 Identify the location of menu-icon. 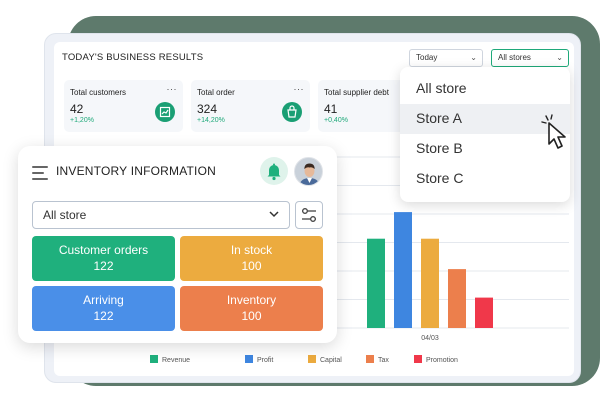
(40, 173).